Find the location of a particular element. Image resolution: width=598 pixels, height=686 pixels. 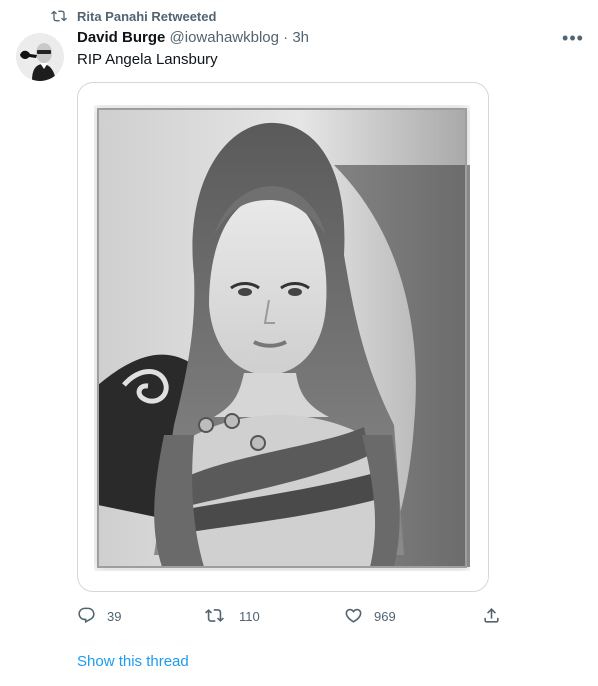

retweet-context-text: Rita Panahi Retweeted is located at coordinates (146, 16).